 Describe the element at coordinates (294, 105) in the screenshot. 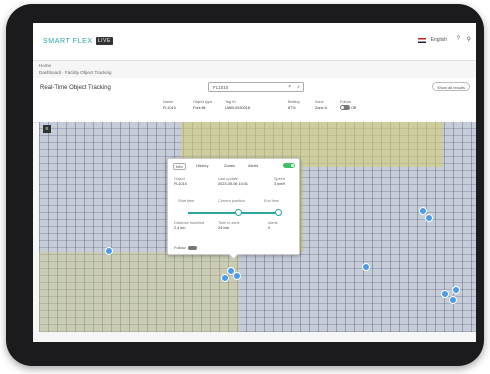

I see `column-battery: Battery 87%` at that location.